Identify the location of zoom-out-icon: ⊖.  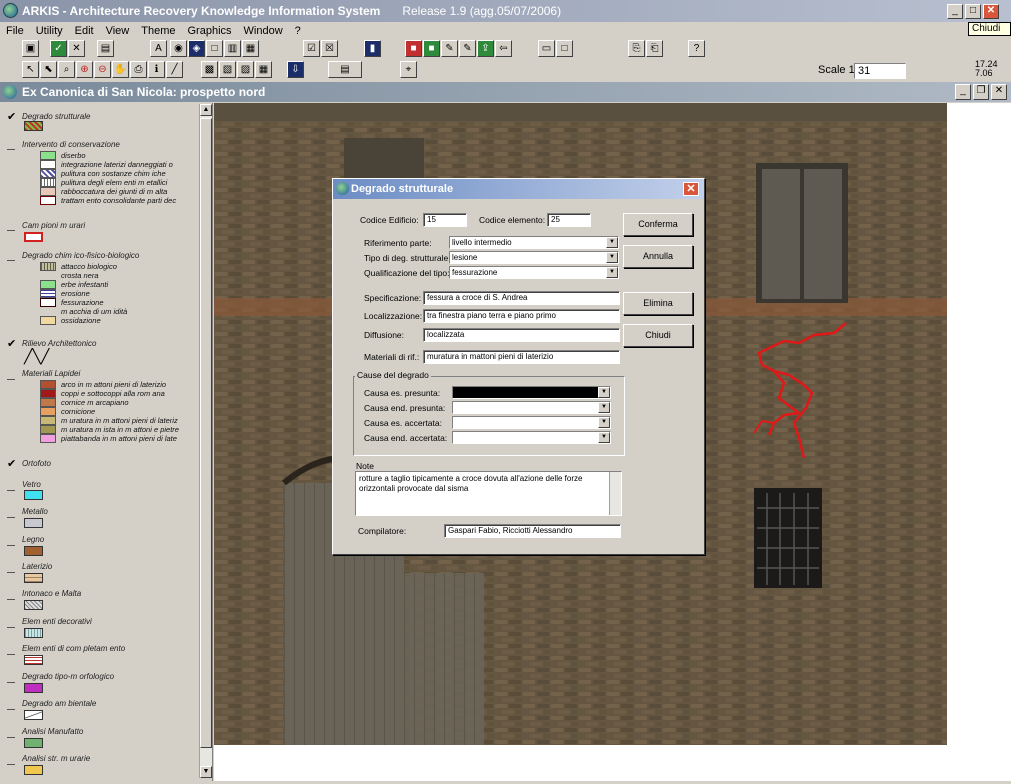
(102, 69).